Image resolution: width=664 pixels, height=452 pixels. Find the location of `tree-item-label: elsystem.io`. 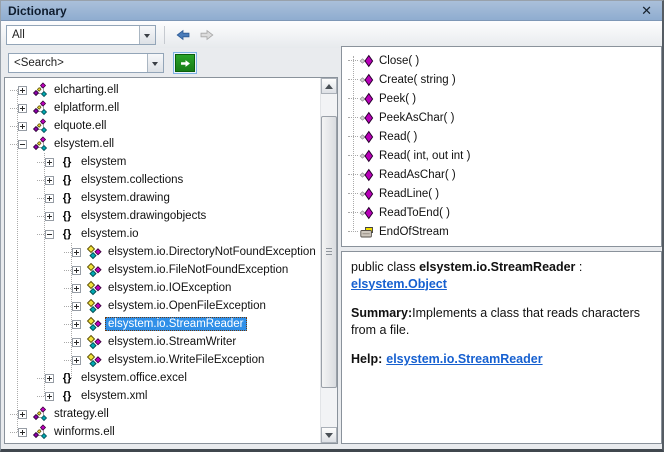

tree-item-label: elsystem.io is located at coordinates (110, 234).